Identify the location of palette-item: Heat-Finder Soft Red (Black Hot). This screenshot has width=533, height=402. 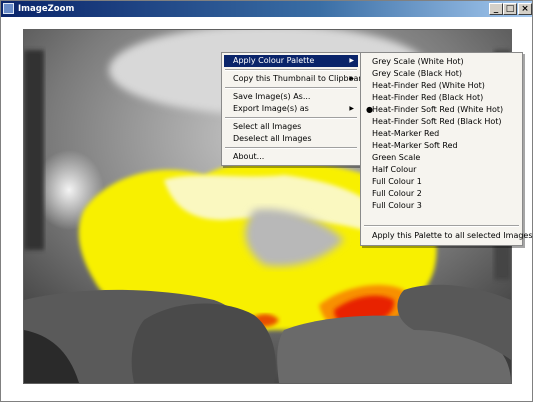
(441, 122).